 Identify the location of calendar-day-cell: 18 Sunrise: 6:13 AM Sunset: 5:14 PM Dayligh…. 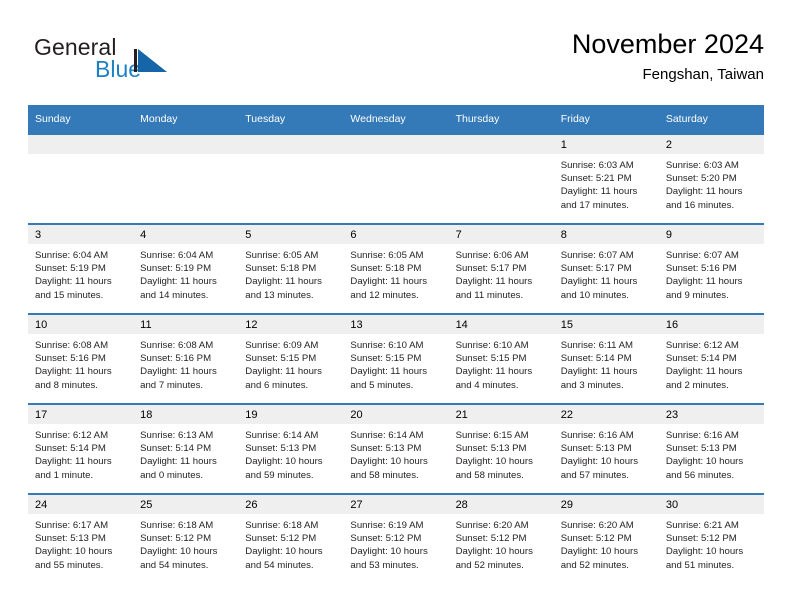
(186, 448).